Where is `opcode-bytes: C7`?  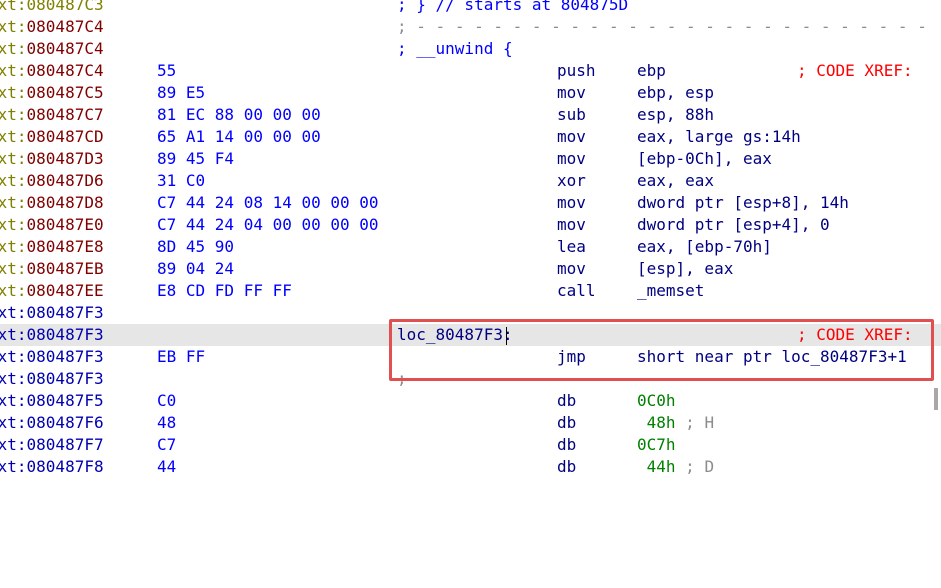 opcode-bytes: C7 is located at coordinates (167, 444).